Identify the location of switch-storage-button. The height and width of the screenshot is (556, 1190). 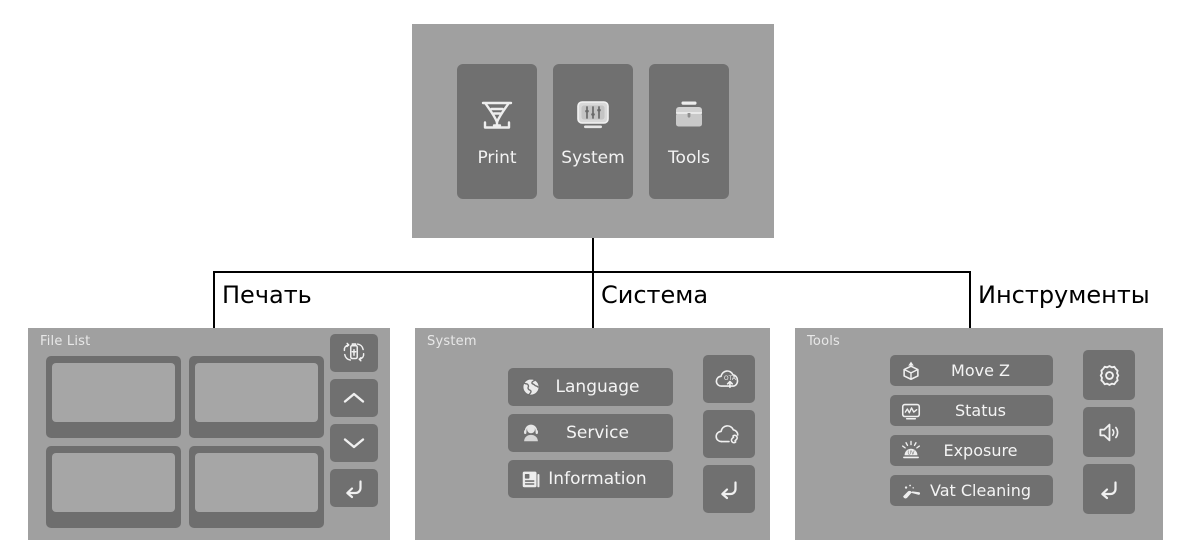
(354, 353).